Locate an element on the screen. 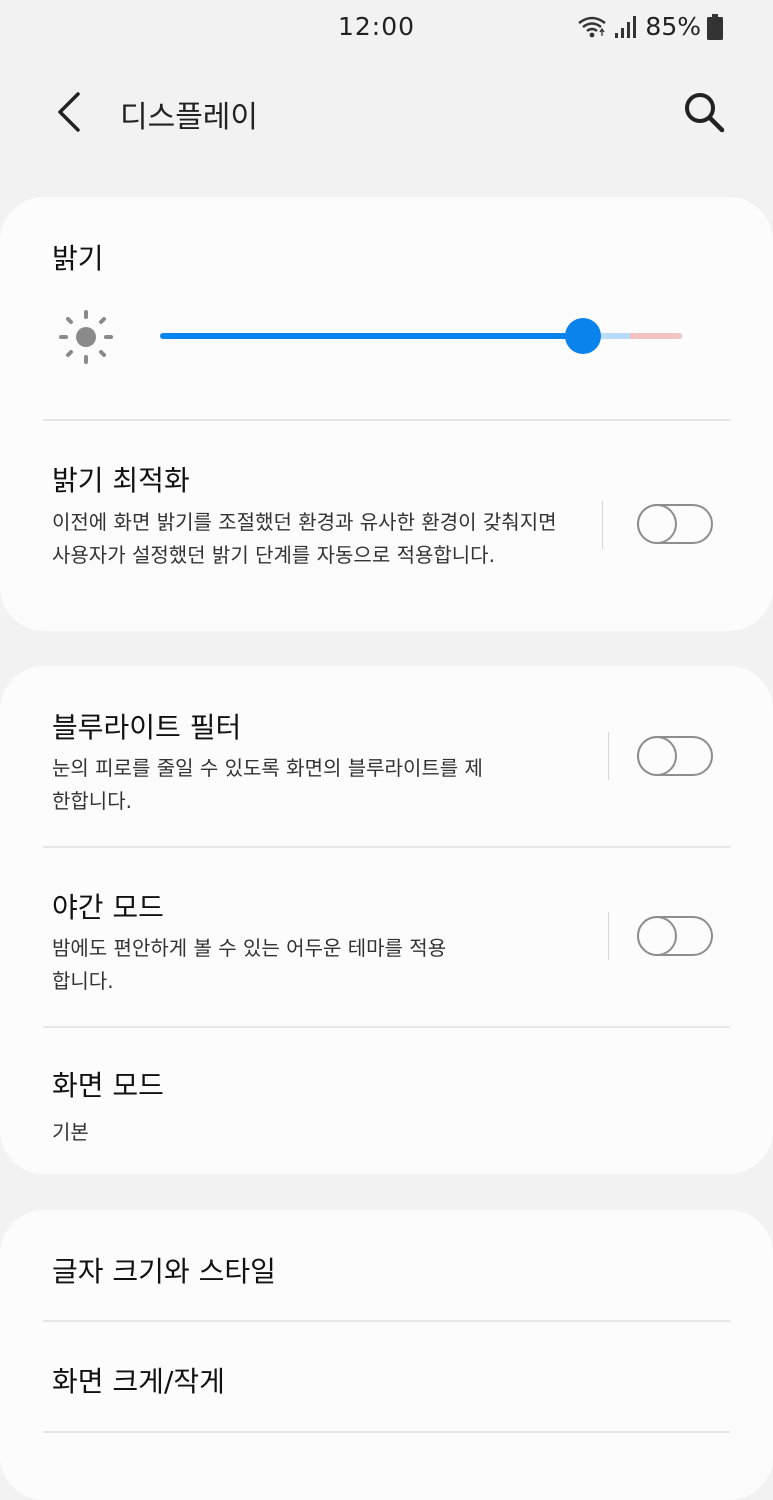  status-time: 12:00 is located at coordinates (377, 26).